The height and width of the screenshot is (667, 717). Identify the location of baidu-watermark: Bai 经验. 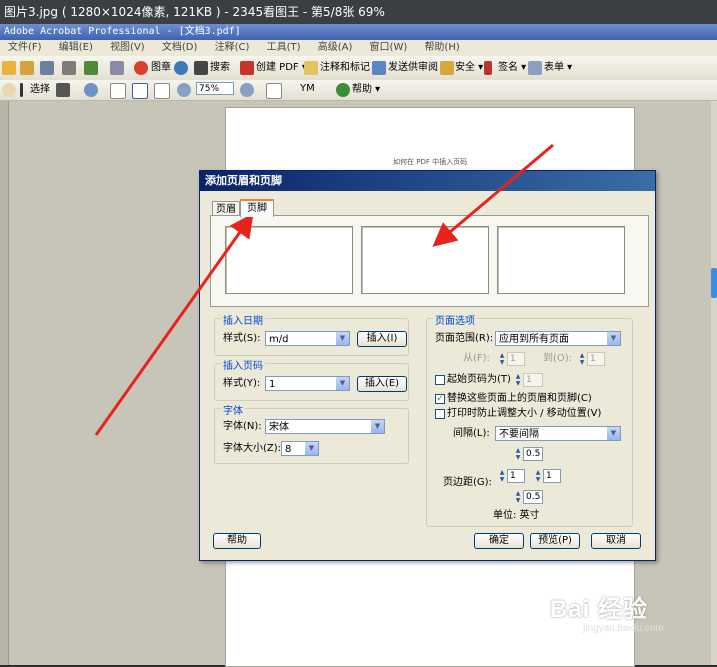
(599, 609).